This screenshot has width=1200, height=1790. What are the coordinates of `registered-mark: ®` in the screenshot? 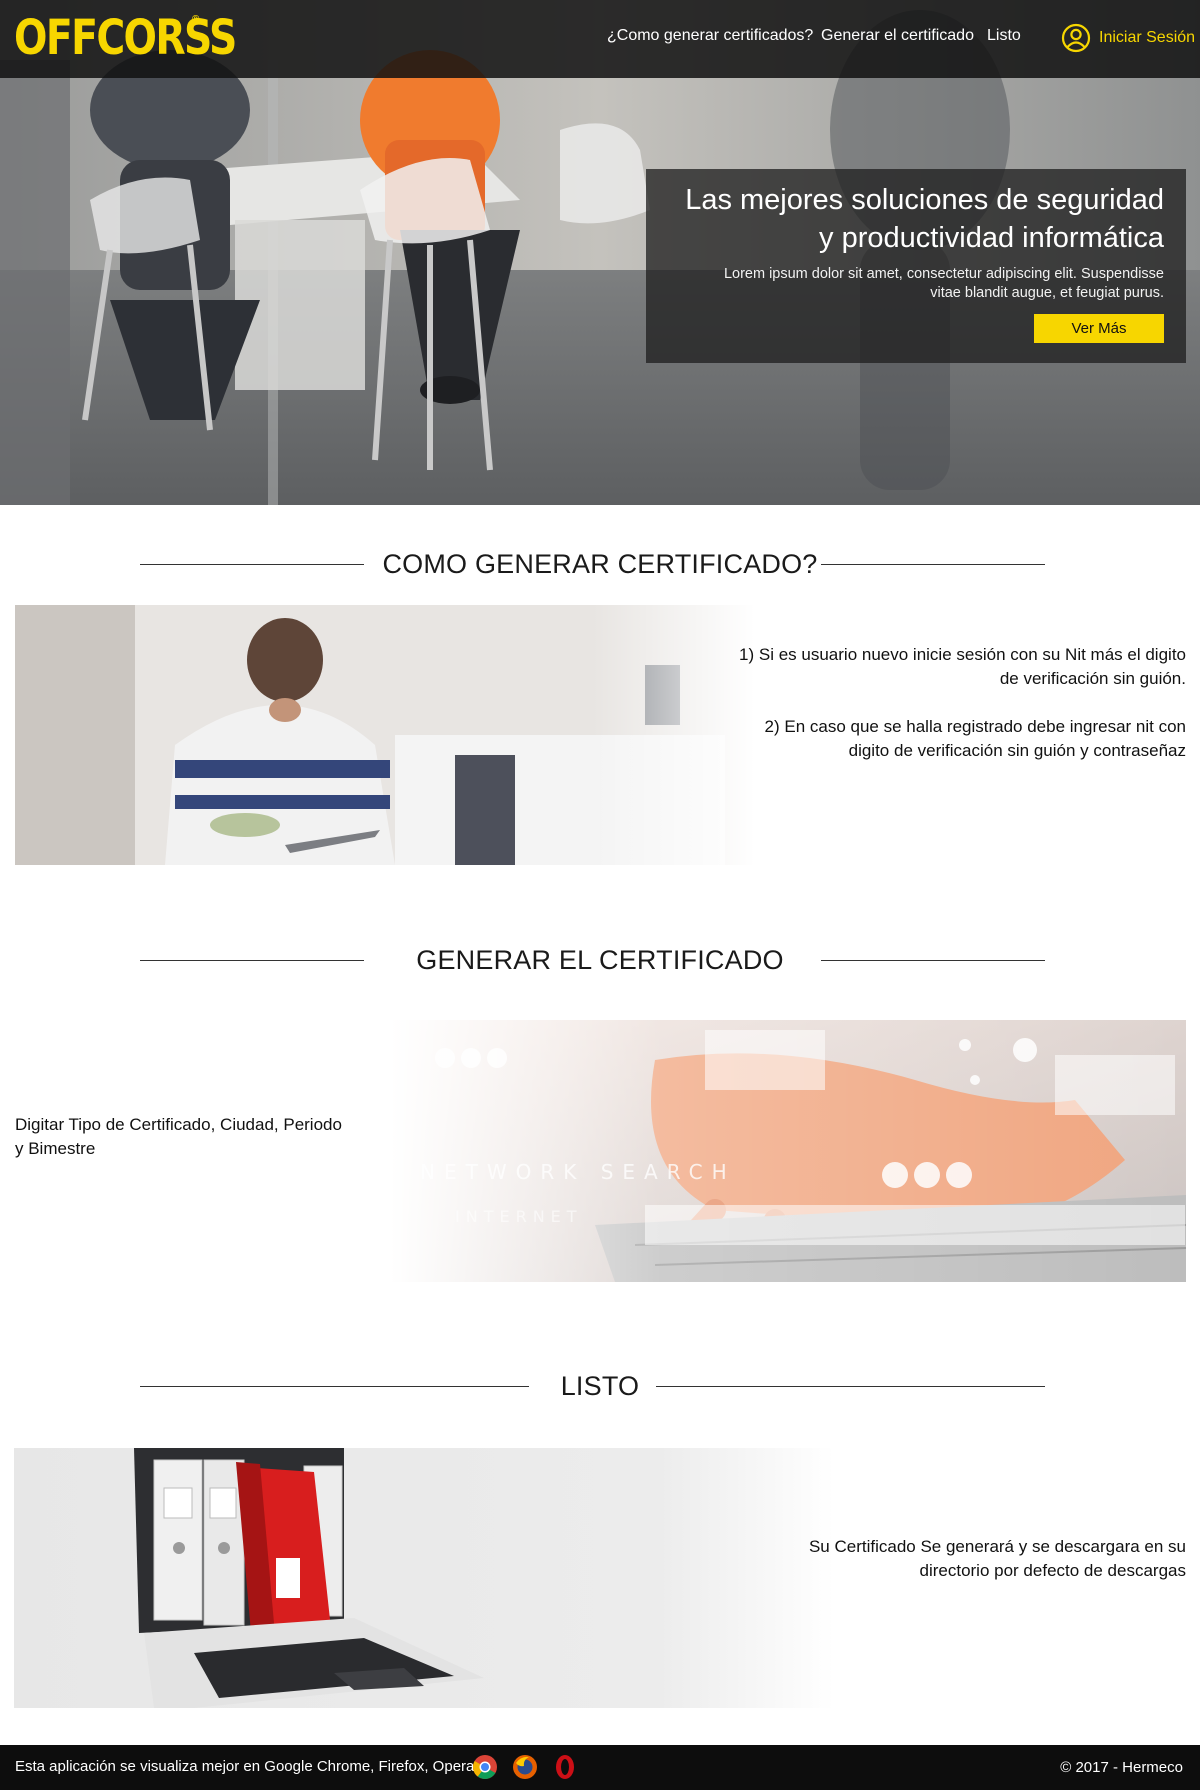 It's located at (196, 19).